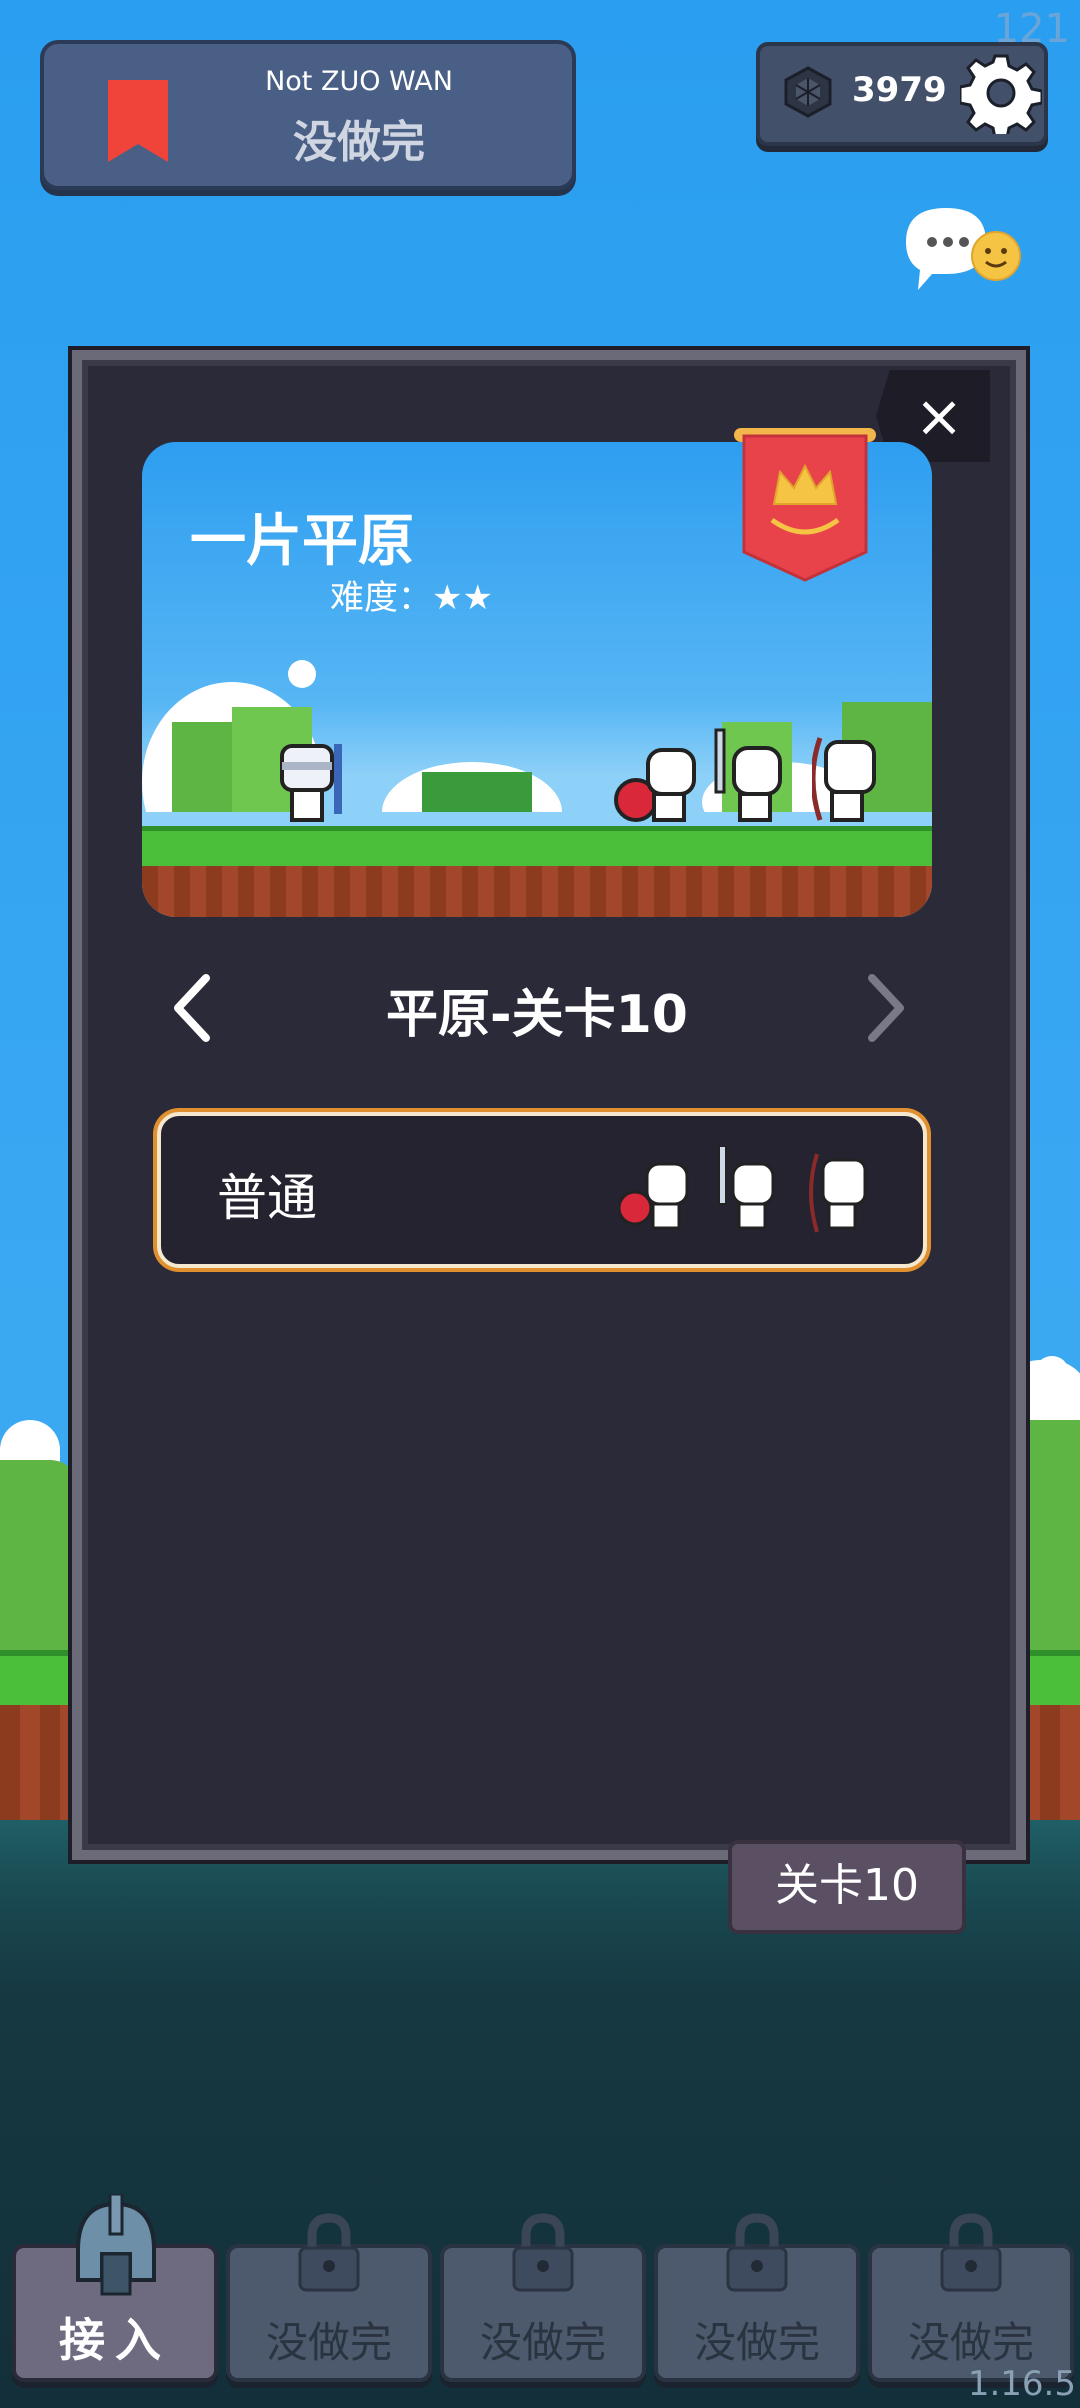 This screenshot has height=2408, width=1080. What do you see at coordinates (359, 81) in the screenshot?
I see `title-en: Not ZUO WAN` at bounding box center [359, 81].